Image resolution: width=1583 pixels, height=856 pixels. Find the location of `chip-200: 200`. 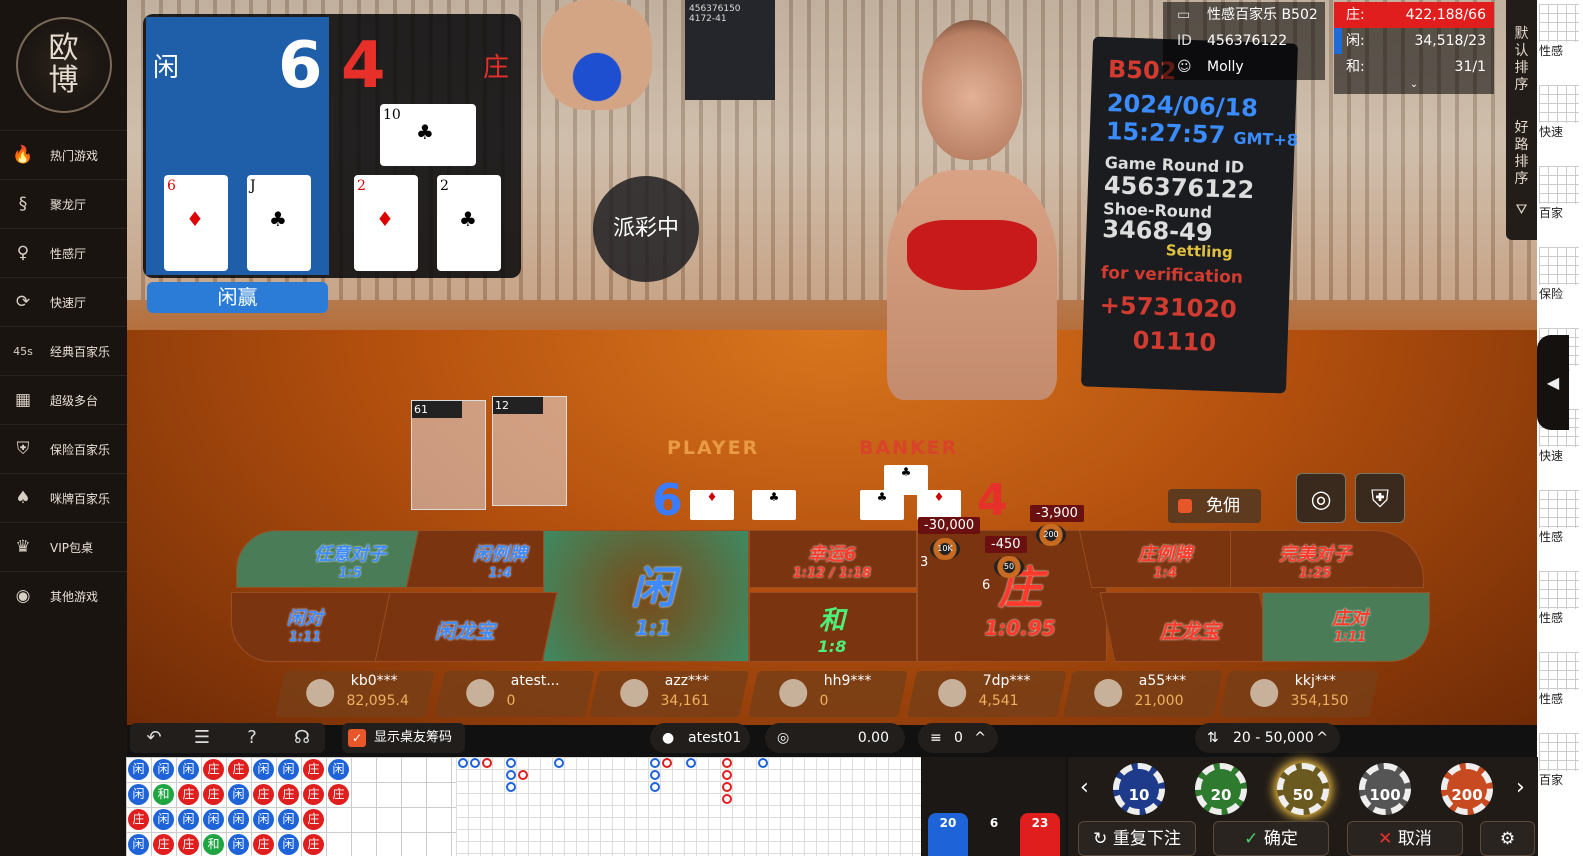

chip-200: 200 is located at coordinates (1467, 789).